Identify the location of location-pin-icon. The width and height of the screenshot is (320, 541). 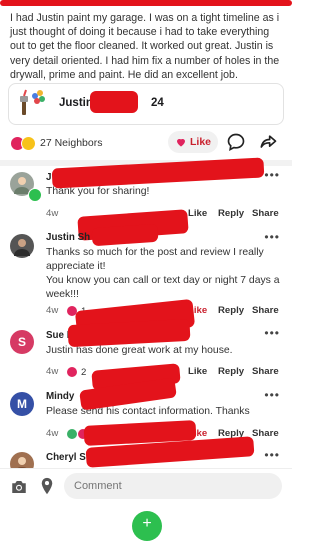
(47, 486).